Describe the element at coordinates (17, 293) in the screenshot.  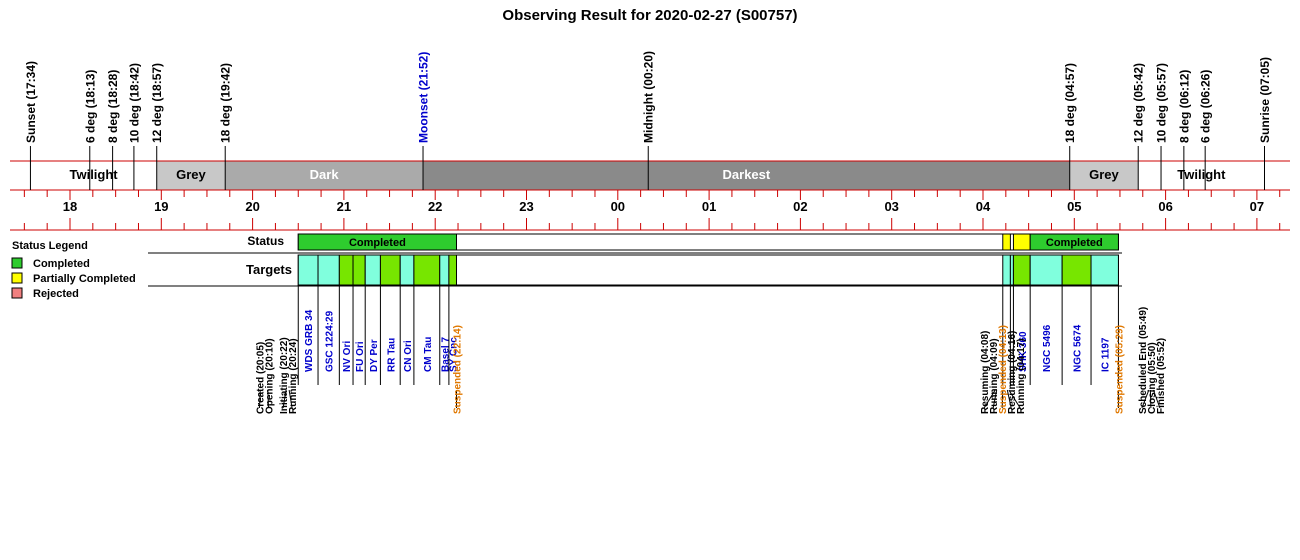
I see `legend-swatch-rejected` at that location.